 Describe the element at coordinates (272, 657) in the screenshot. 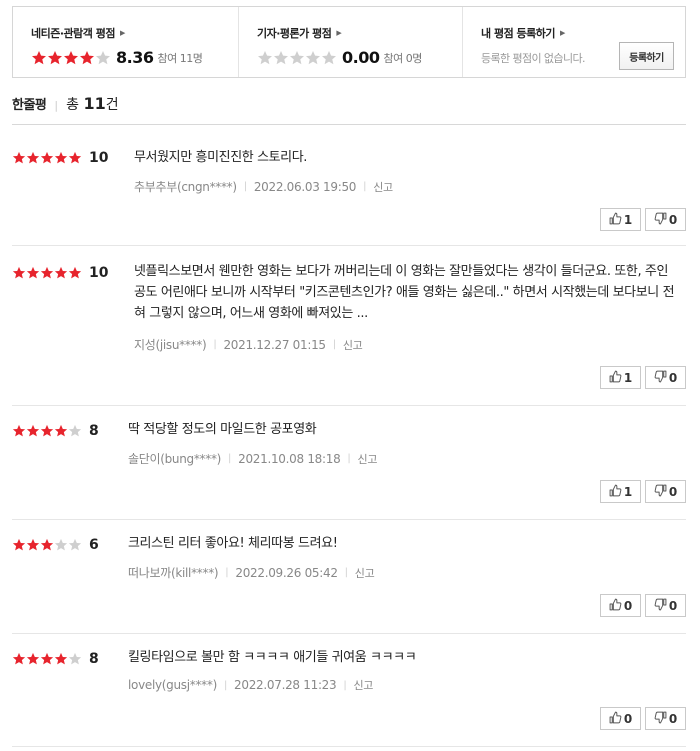

I see `review-text: 킬링타임으로 볼만 함 ㅋㅋㅋㅋ 애기들 귀여움 ㅋㅋㅋㅋ` at that location.